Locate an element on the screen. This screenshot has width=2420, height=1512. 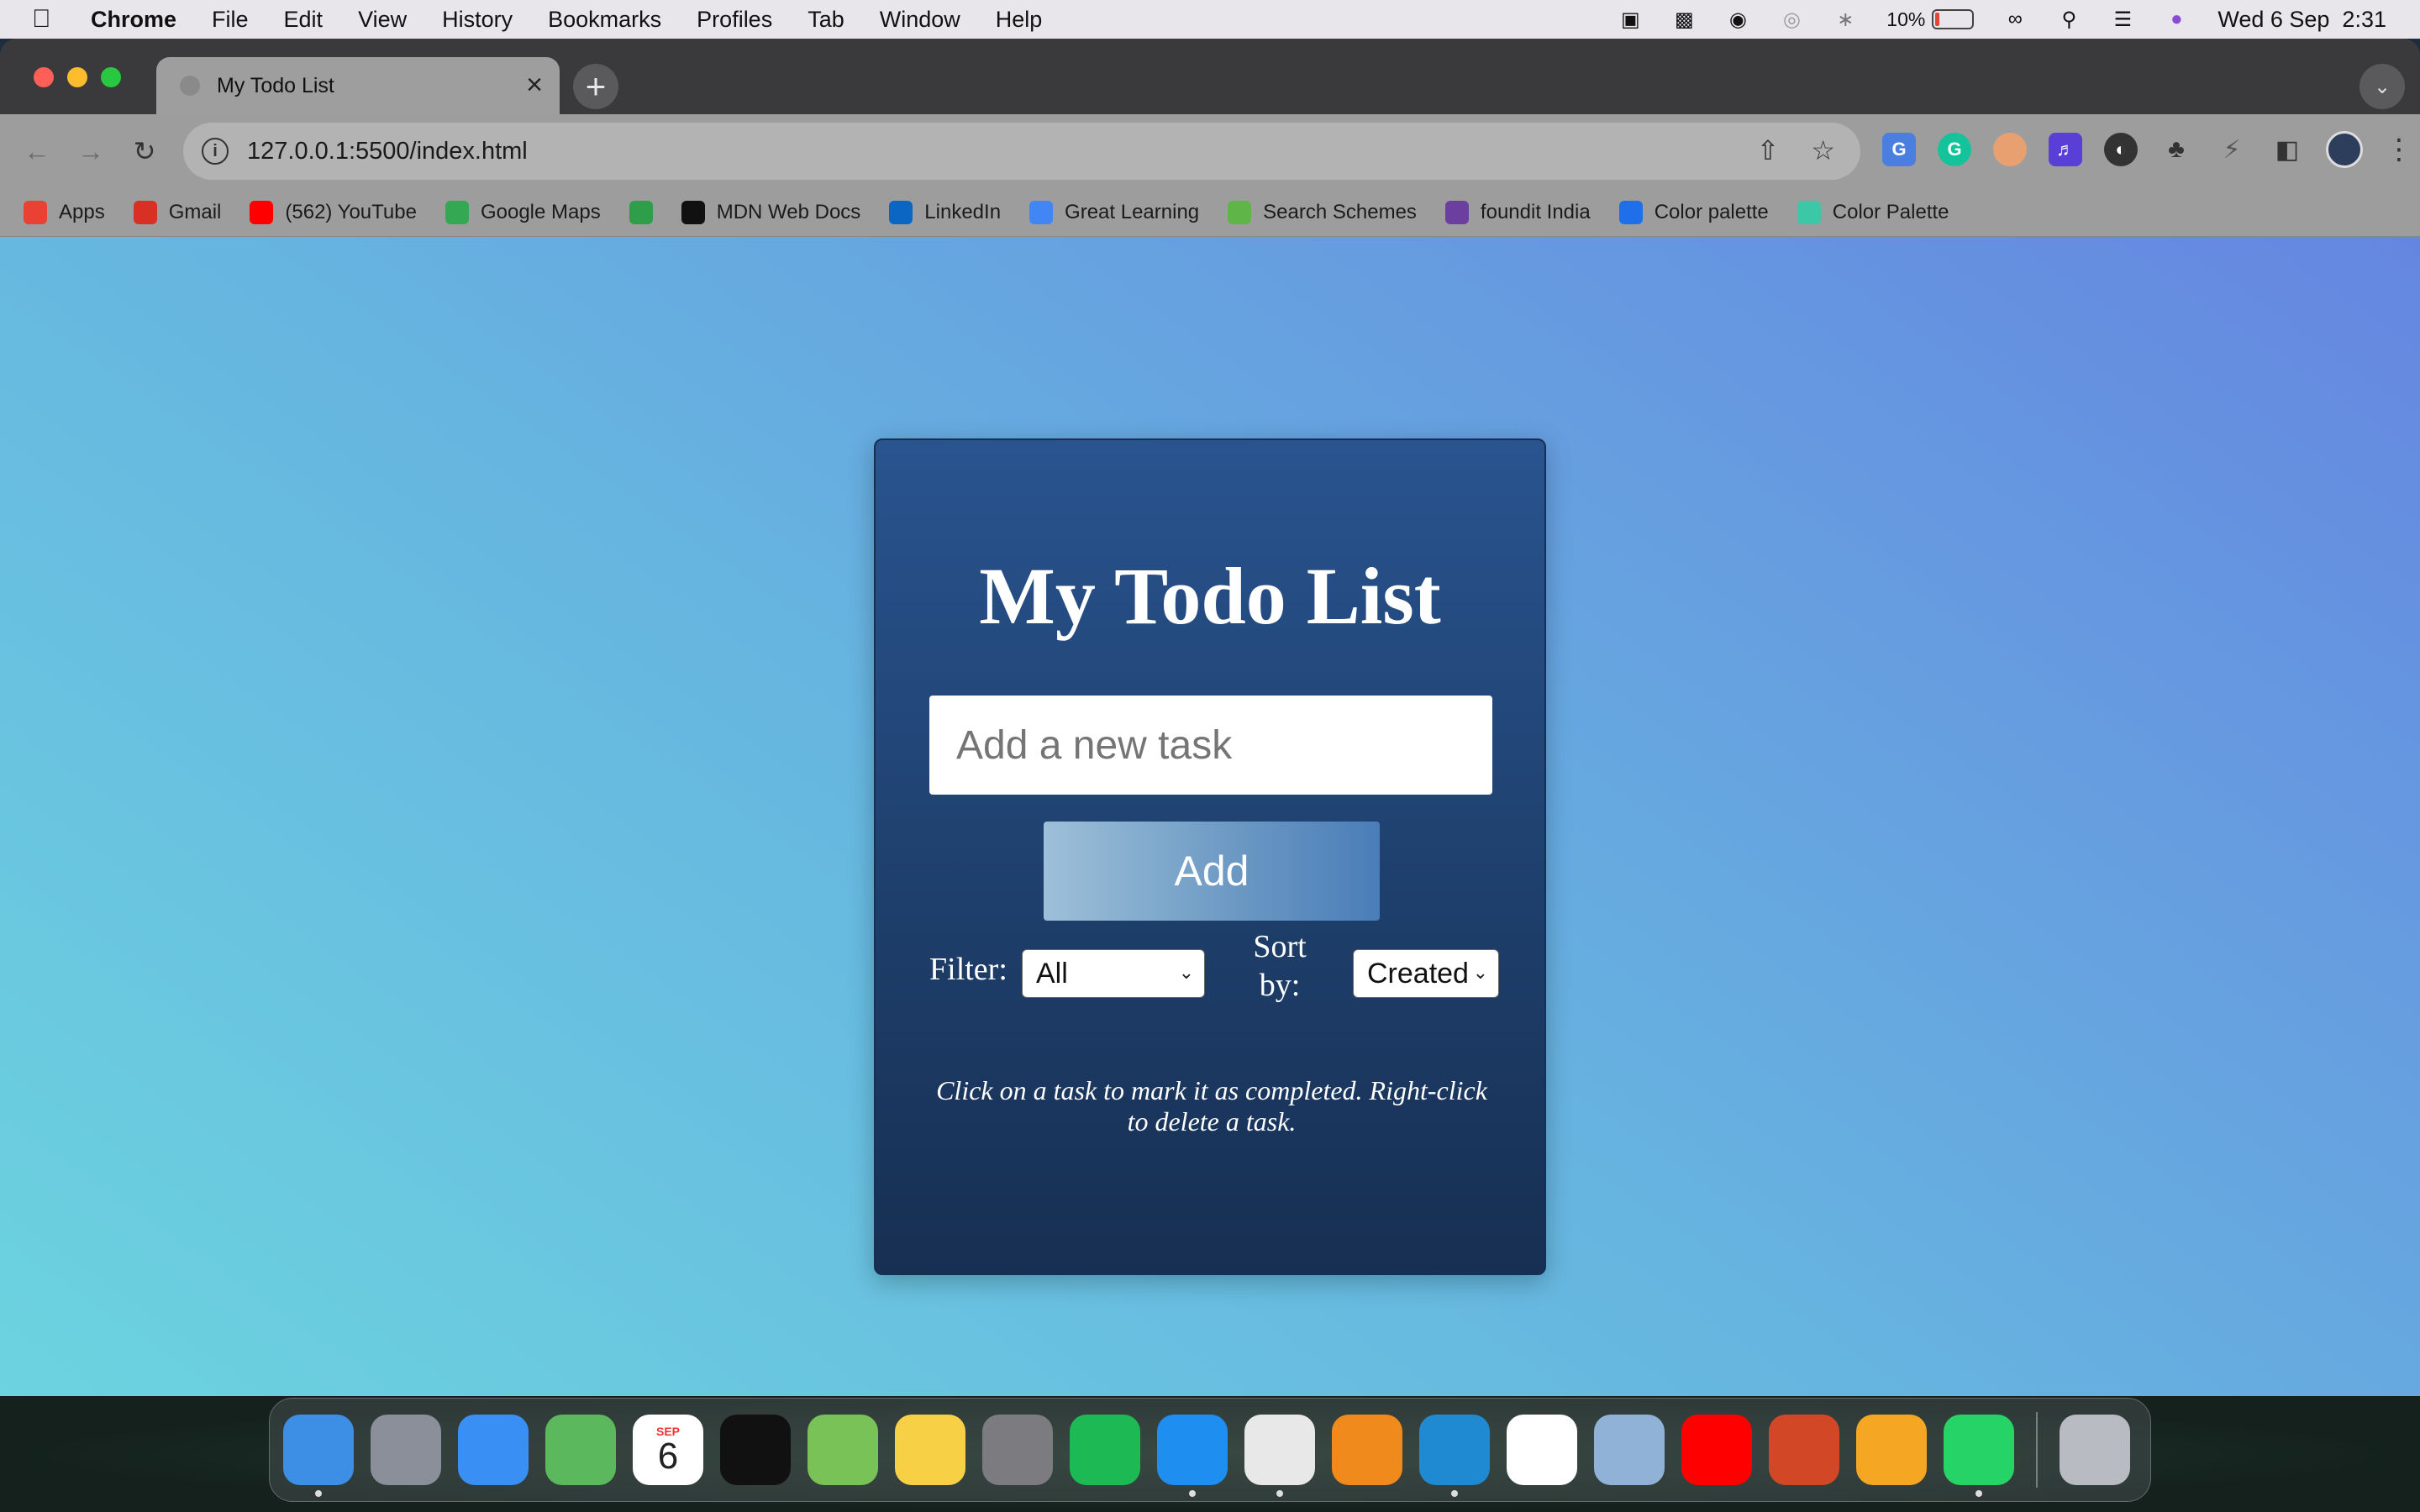
safari-icon is located at coordinates (1193, 1456).